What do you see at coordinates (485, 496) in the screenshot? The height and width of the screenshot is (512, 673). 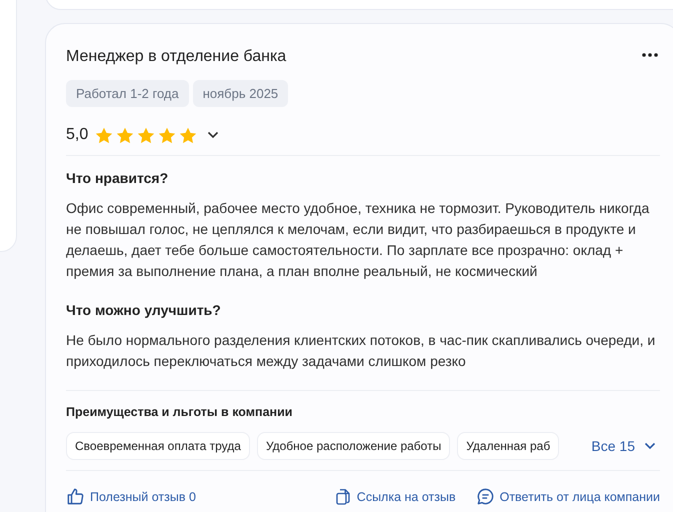 I see `chat-icon` at bounding box center [485, 496].